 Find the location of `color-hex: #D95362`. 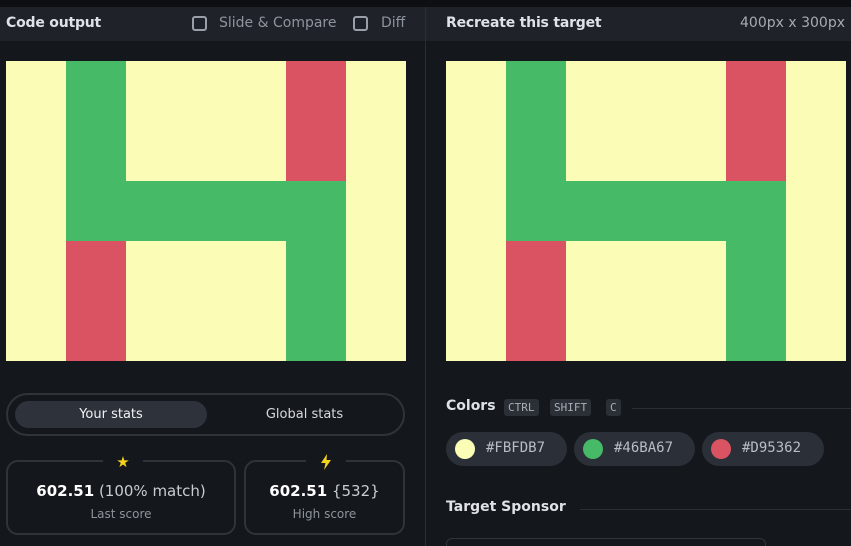

color-hex: #D95362 is located at coordinates (772, 448).